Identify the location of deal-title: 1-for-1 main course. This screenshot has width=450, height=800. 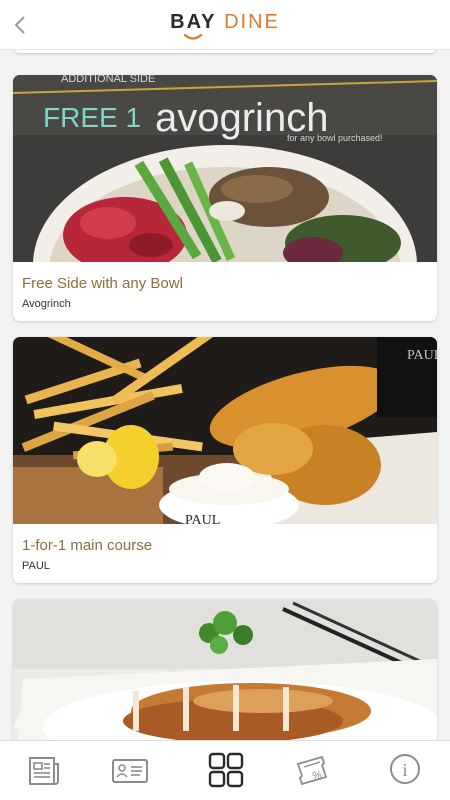
(87, 545).